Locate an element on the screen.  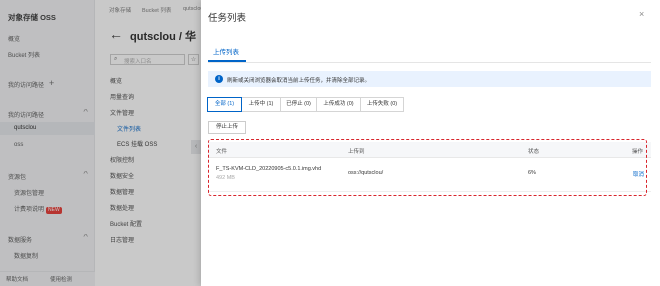
filter-uploading: 上传中 (1) is located at coordinates (261, 104).